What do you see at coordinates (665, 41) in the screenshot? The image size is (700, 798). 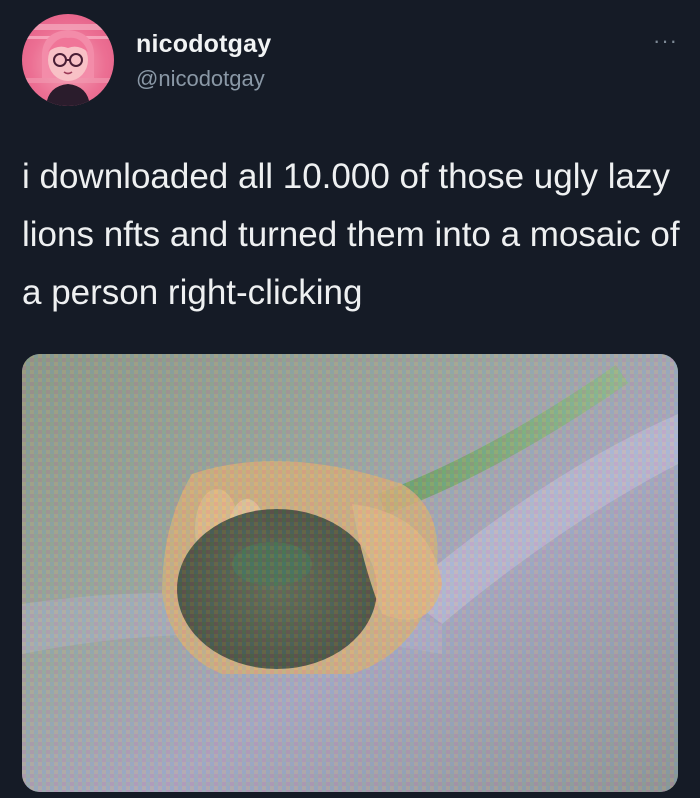 I see `more-options-icon: ···` at bounding box center [665, 41].